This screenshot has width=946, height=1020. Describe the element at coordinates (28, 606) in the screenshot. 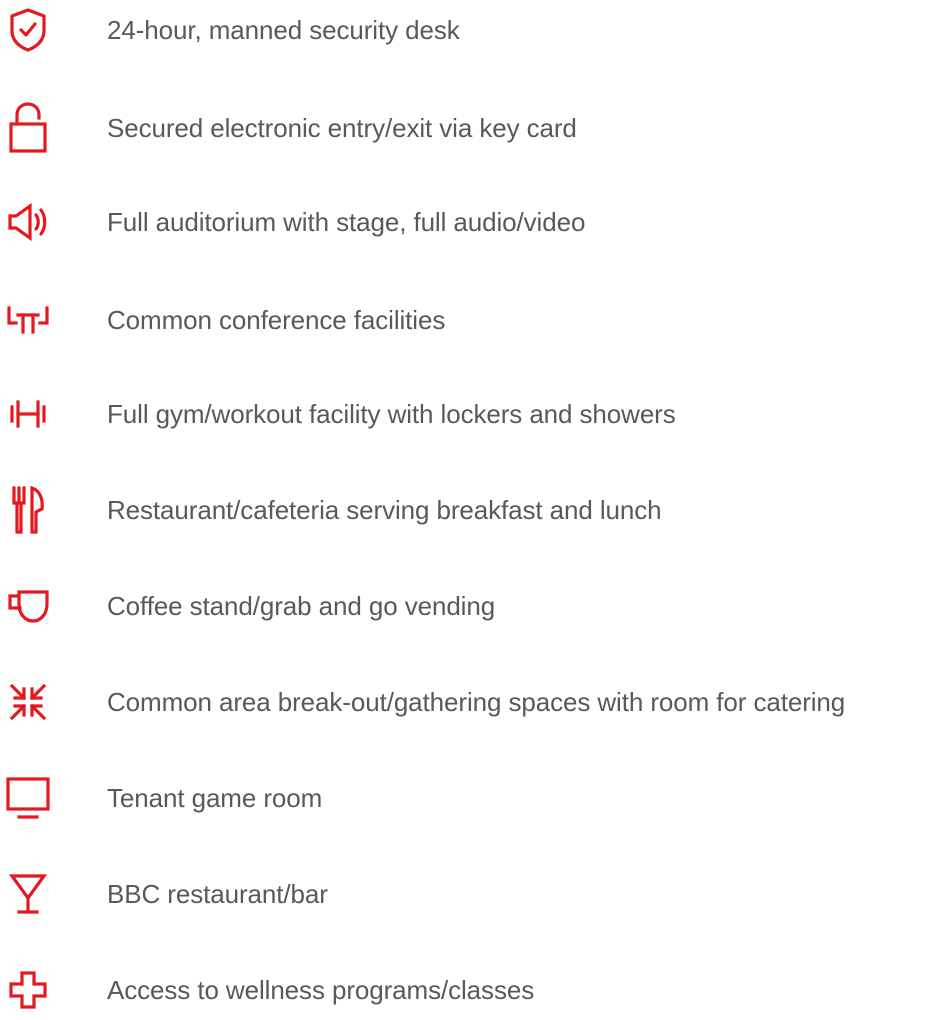

I see `coffee-cup-icon` at that location.